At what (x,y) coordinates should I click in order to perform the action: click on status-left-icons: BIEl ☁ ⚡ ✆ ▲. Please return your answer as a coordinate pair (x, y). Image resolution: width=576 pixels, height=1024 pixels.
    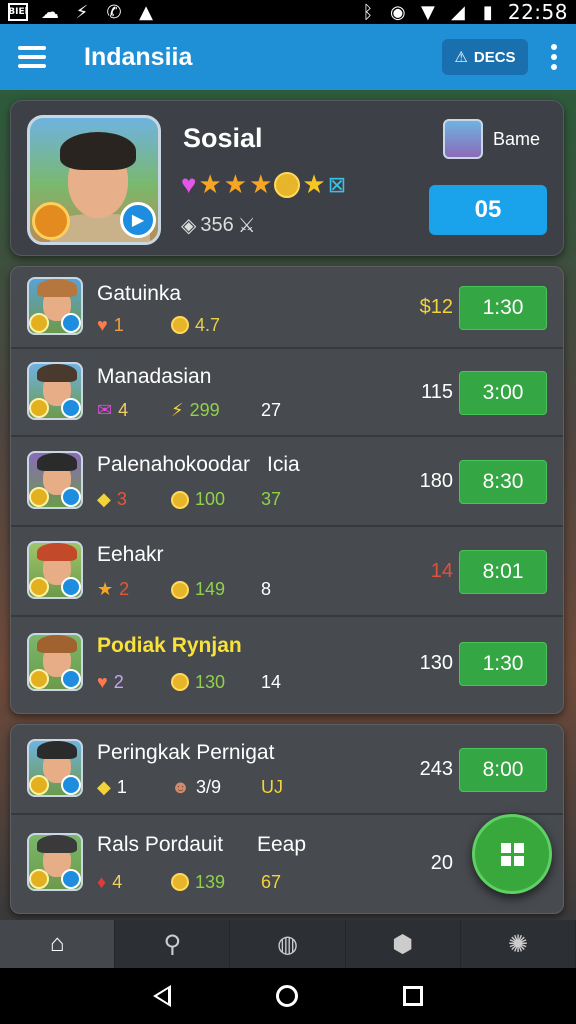
    Looking at the image, I should click on (82, 12).